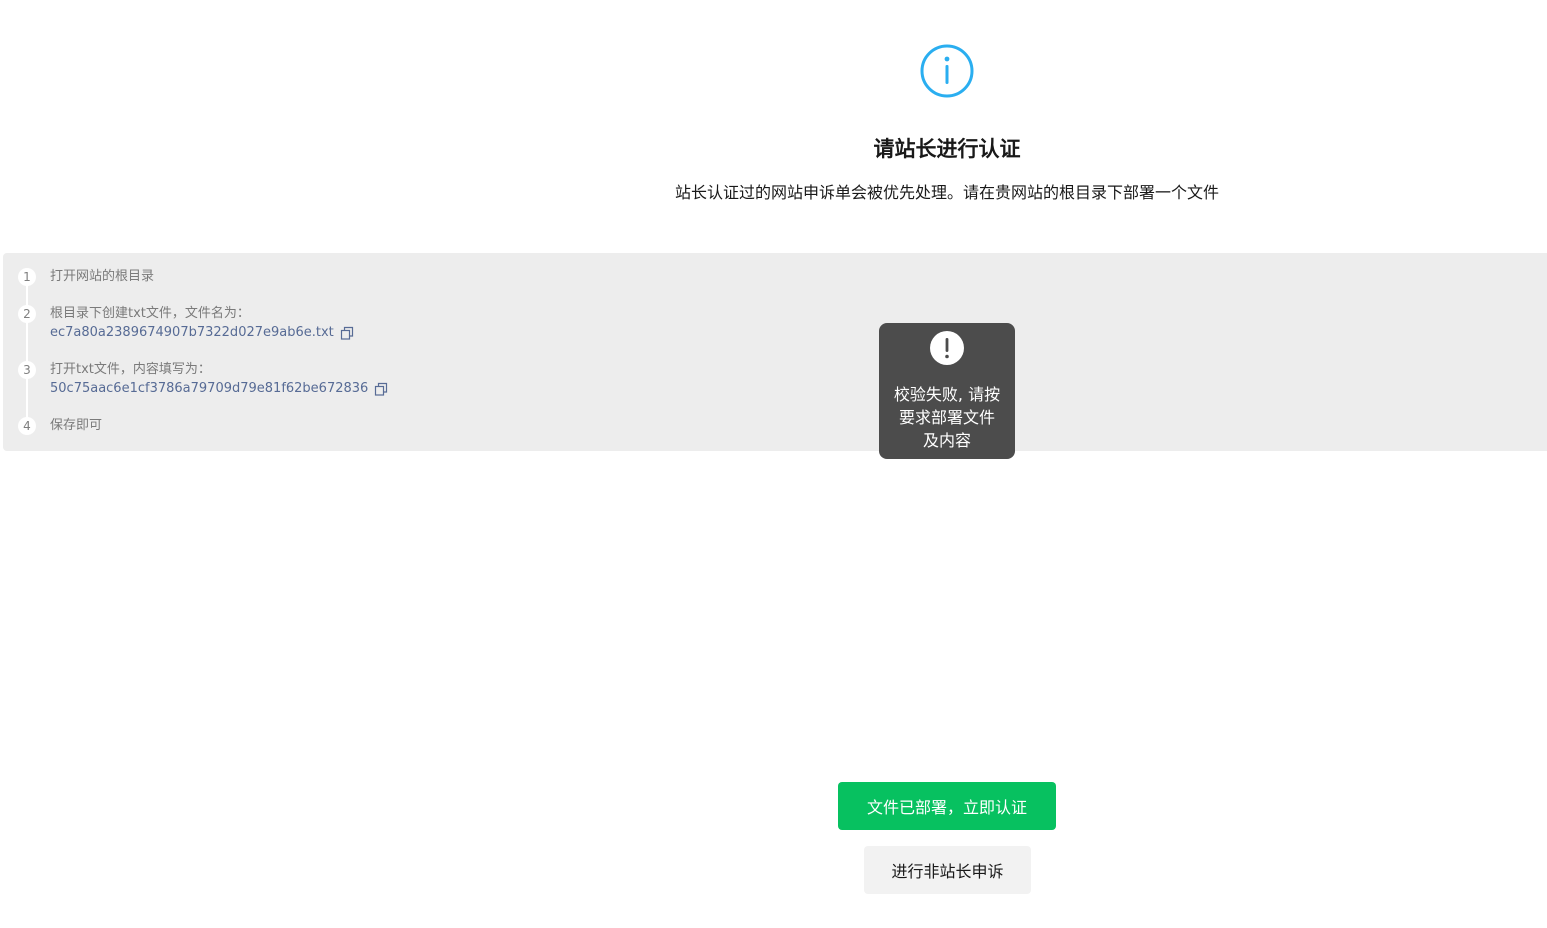 The image size is (1547, 928). What do you see at coordinates (150, 313) in the screenshot?
I see `step-text: 根目录下创建txt文件，文件名为：` at bounding box center [150, 313].